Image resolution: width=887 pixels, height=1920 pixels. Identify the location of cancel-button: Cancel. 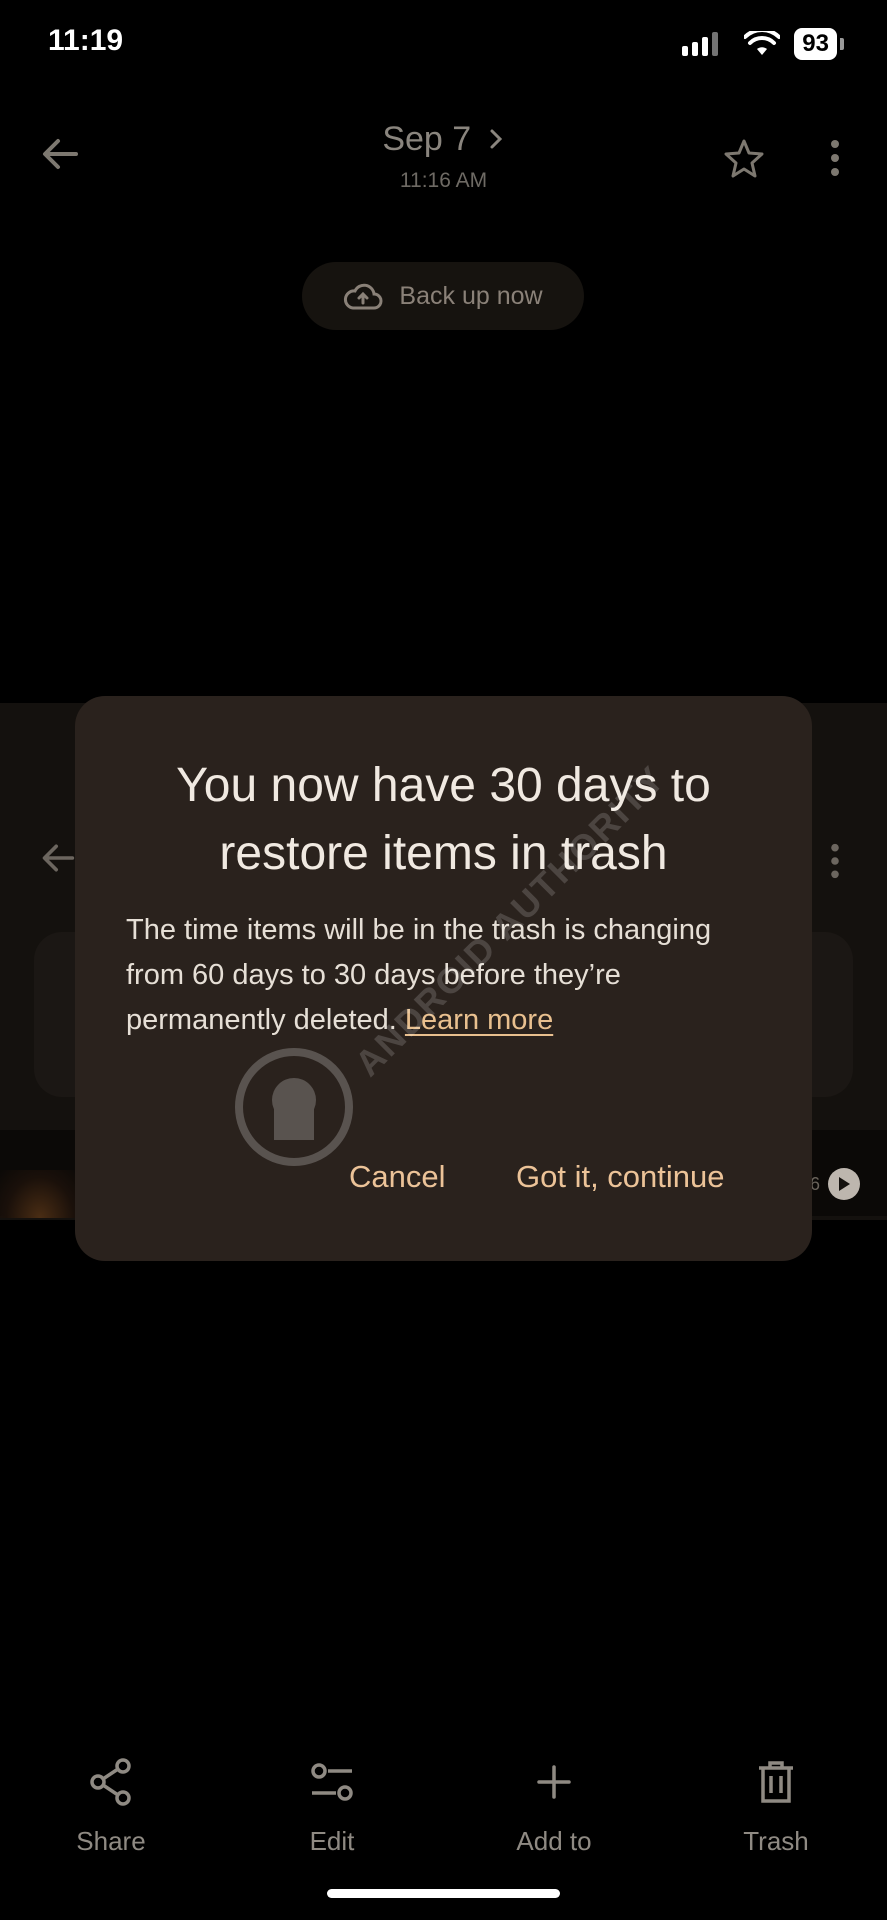
(397, 1177).